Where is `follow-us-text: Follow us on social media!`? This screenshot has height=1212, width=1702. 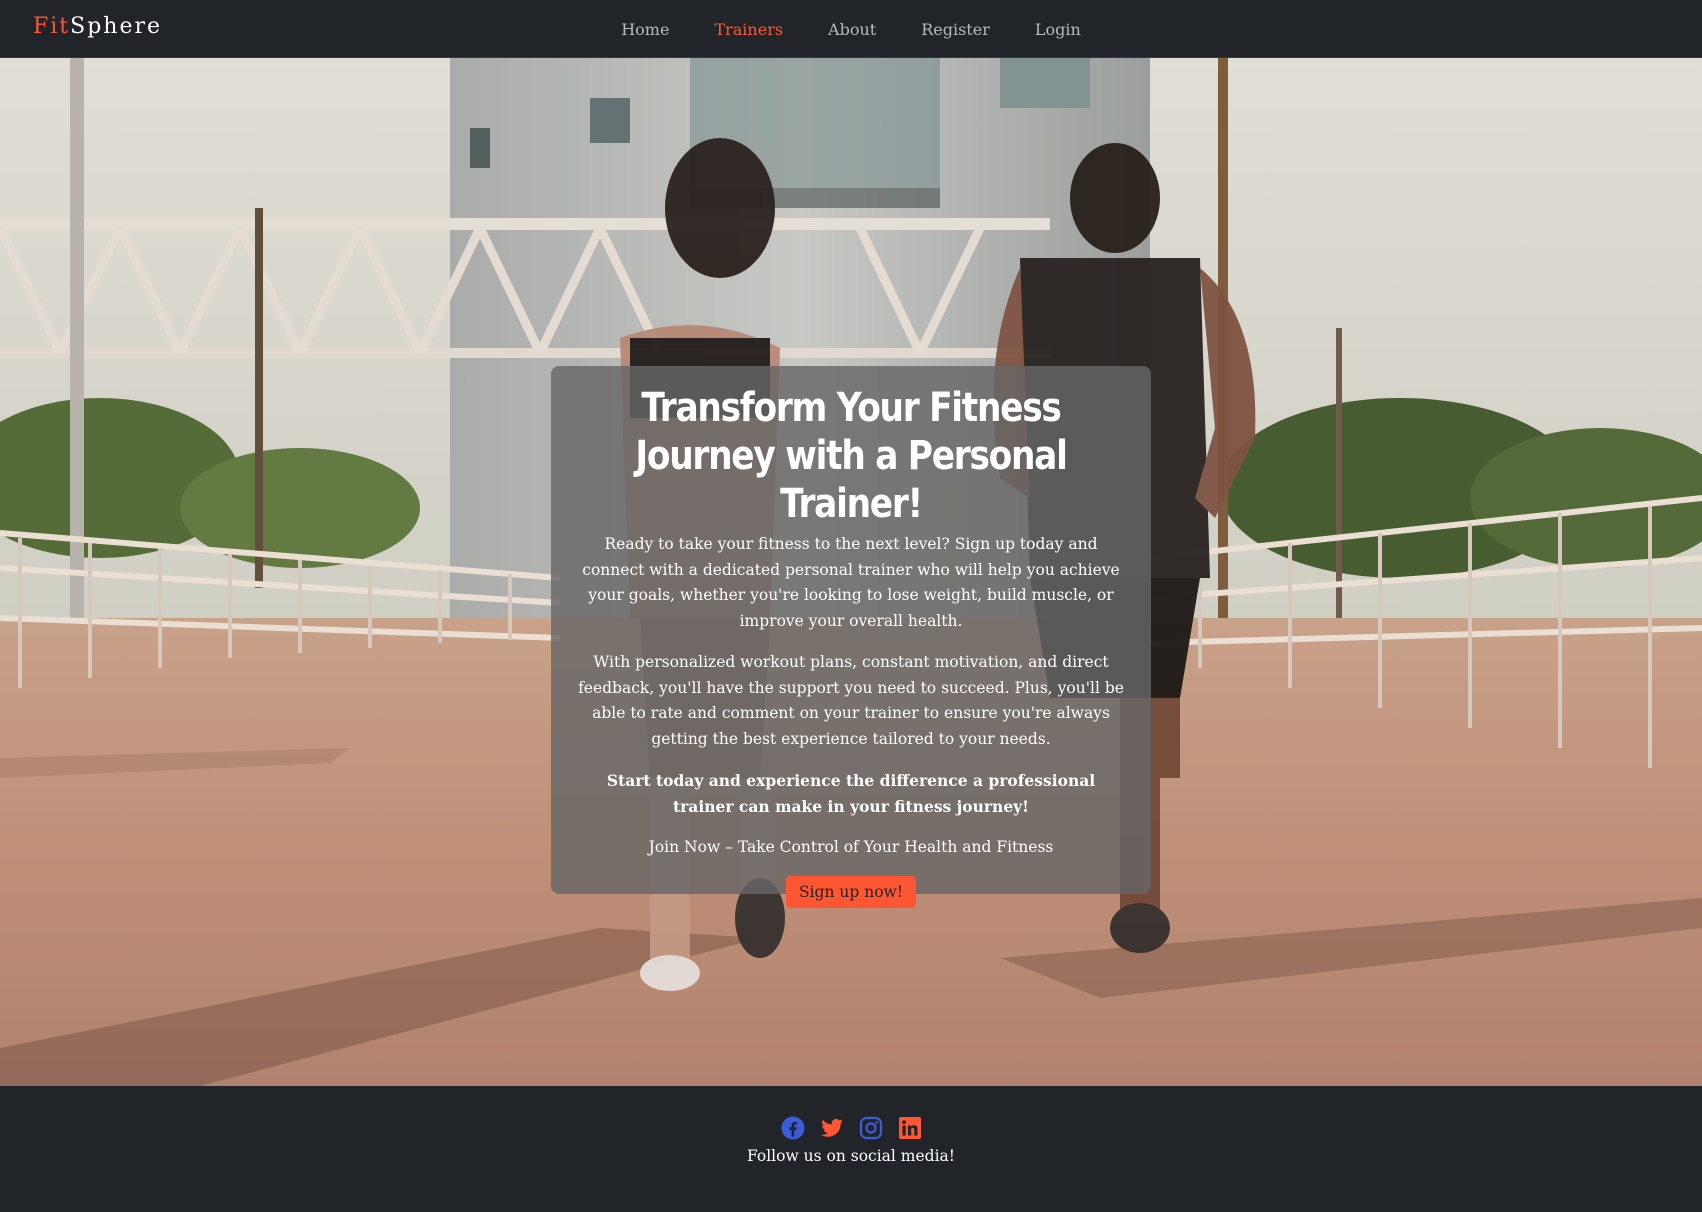
follow-us-text: Follow us on social media! is located at coordinates (851, 1156).